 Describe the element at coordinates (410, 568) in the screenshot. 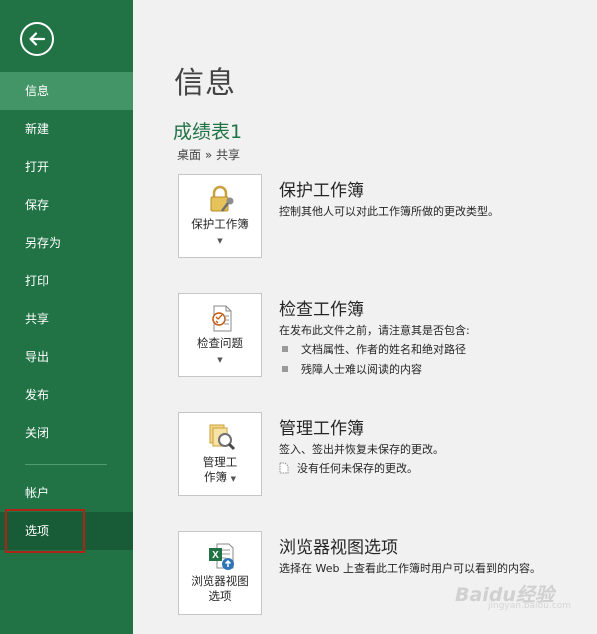

I see `browser-view-desc: 选择在 Web 上查看此工作簿时用户可以看到的内容。` at that location.